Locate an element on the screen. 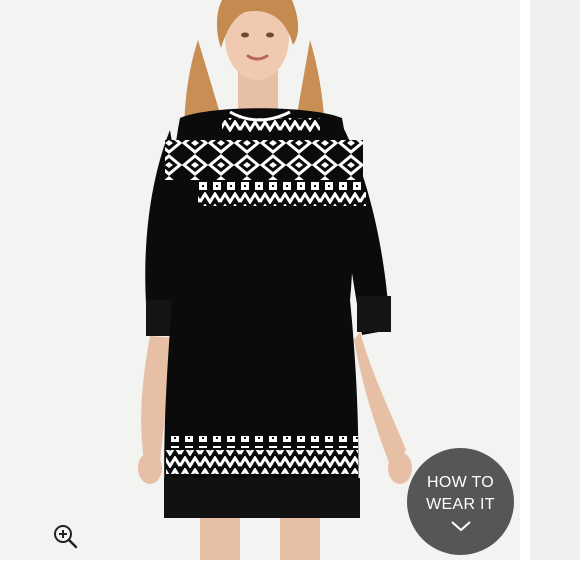  how-to-wear-it-button: HOW TO WEAR IT is located at coordinates (460, 501).